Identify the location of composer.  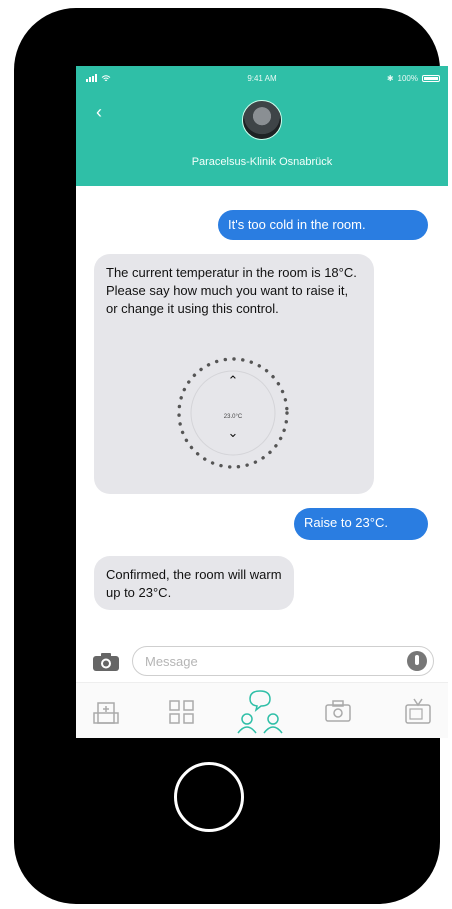
(262, 659).